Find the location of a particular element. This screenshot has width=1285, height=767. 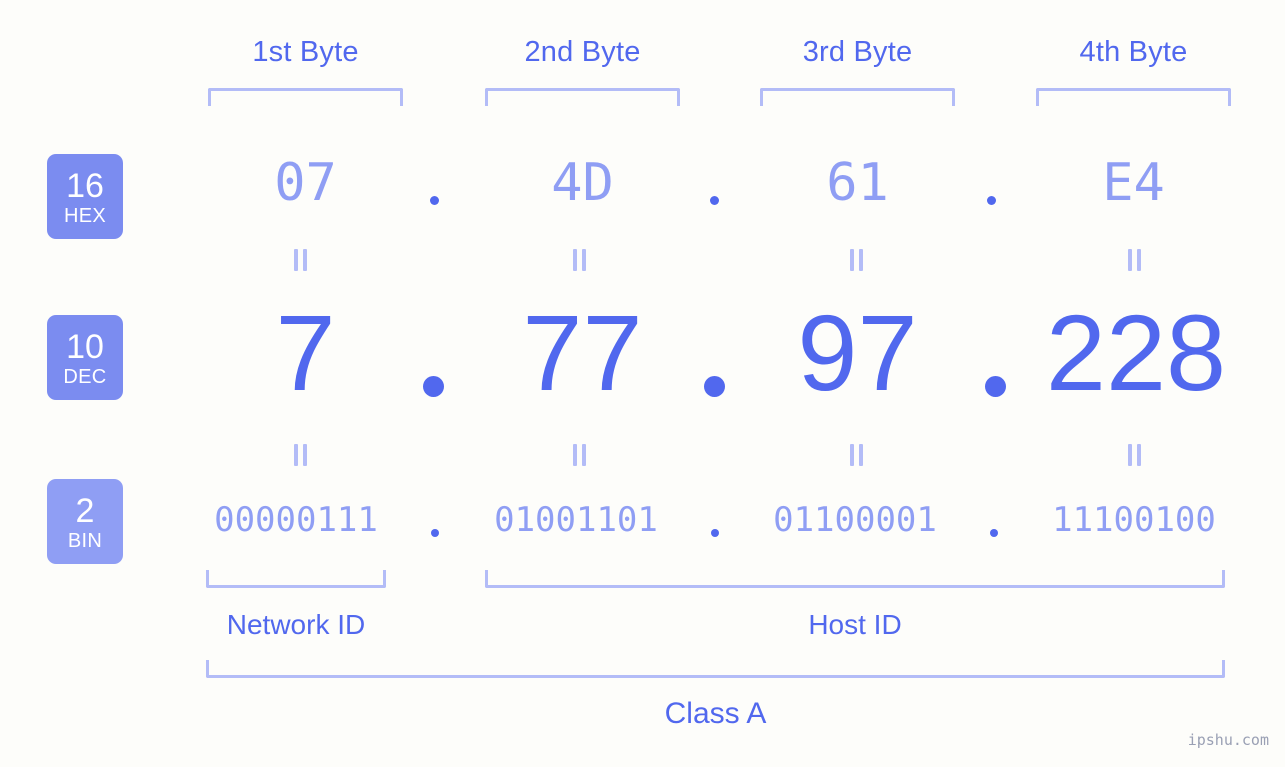

network-id-label: Network ID is located at coordinates (296, 624).